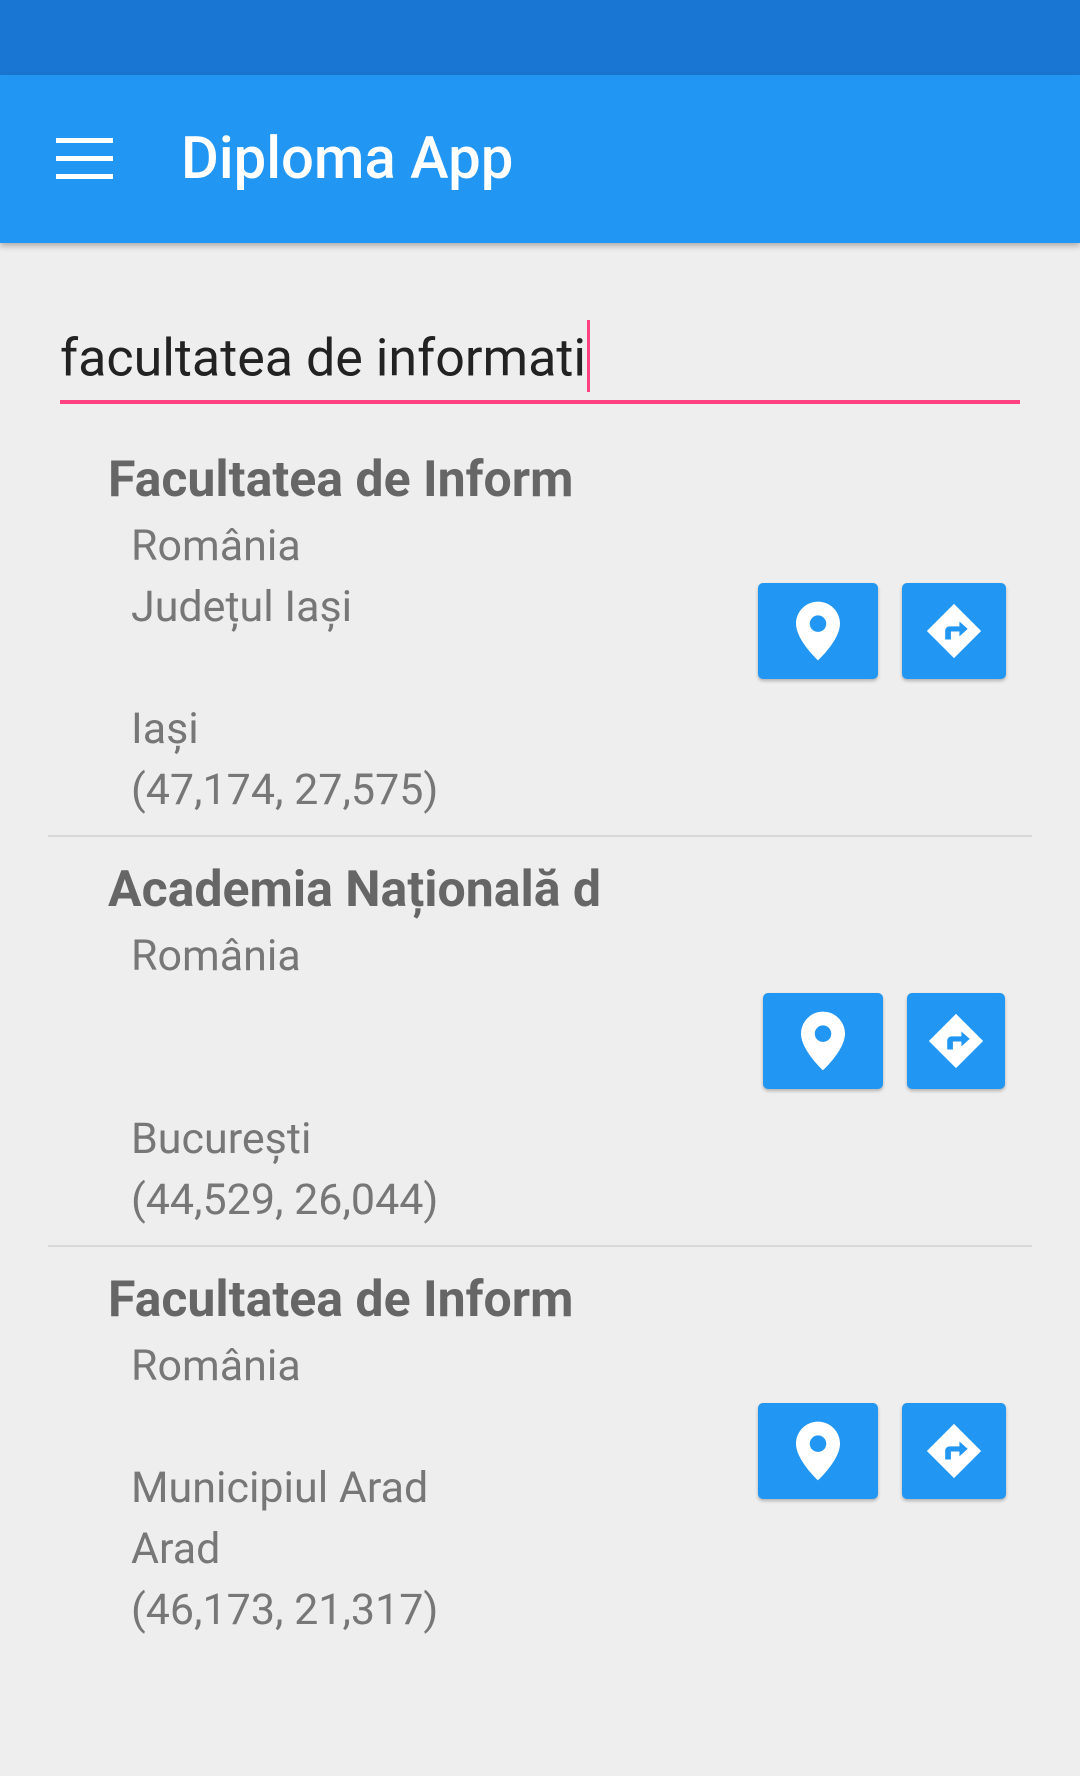 The height and width of the screenshot is (1776, 1080). Describe the element at coordinates (540, 402) in the screenshot. I see `search-underline` at that location.